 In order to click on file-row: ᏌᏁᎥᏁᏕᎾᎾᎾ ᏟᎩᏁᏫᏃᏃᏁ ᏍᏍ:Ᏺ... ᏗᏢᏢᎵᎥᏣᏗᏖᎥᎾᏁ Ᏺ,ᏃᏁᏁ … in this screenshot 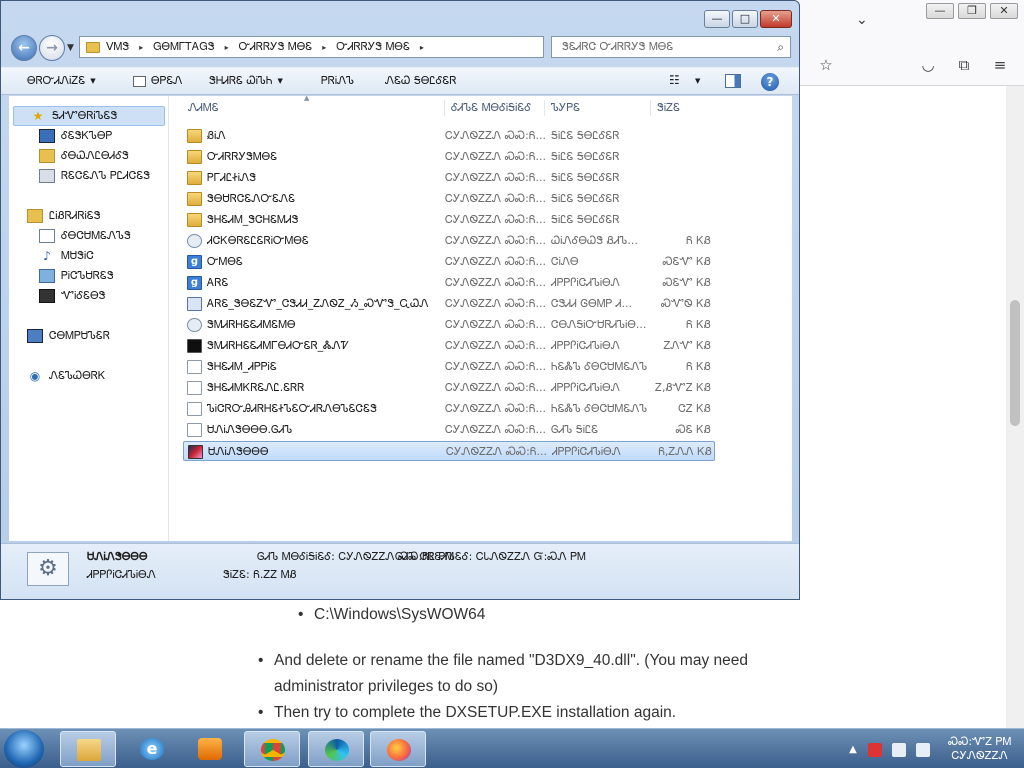, I will do `click(449, 451)`.